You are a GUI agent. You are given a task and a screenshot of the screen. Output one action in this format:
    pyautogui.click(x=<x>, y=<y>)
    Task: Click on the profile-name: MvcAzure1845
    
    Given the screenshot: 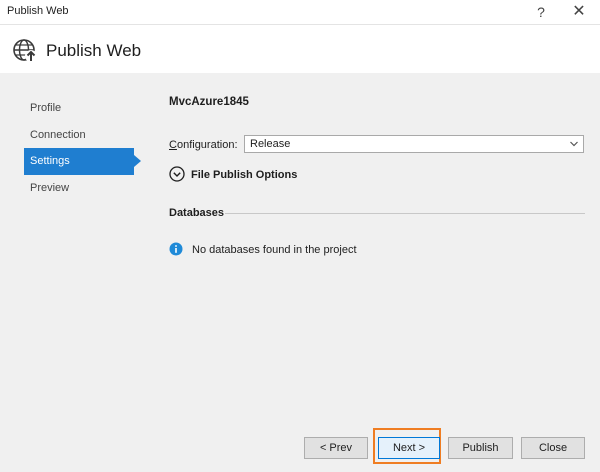 What is the action you would take?
    pyautogui.click(x=209, y=102)
    